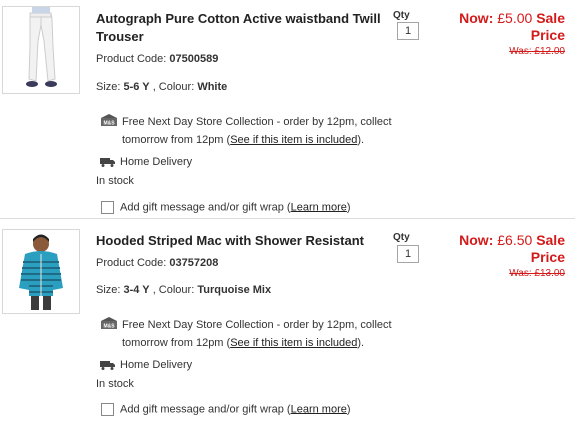 This screenshot has width=575, height=425. I want to click on colour-value: Turquoise Mix, so click(234, 290).